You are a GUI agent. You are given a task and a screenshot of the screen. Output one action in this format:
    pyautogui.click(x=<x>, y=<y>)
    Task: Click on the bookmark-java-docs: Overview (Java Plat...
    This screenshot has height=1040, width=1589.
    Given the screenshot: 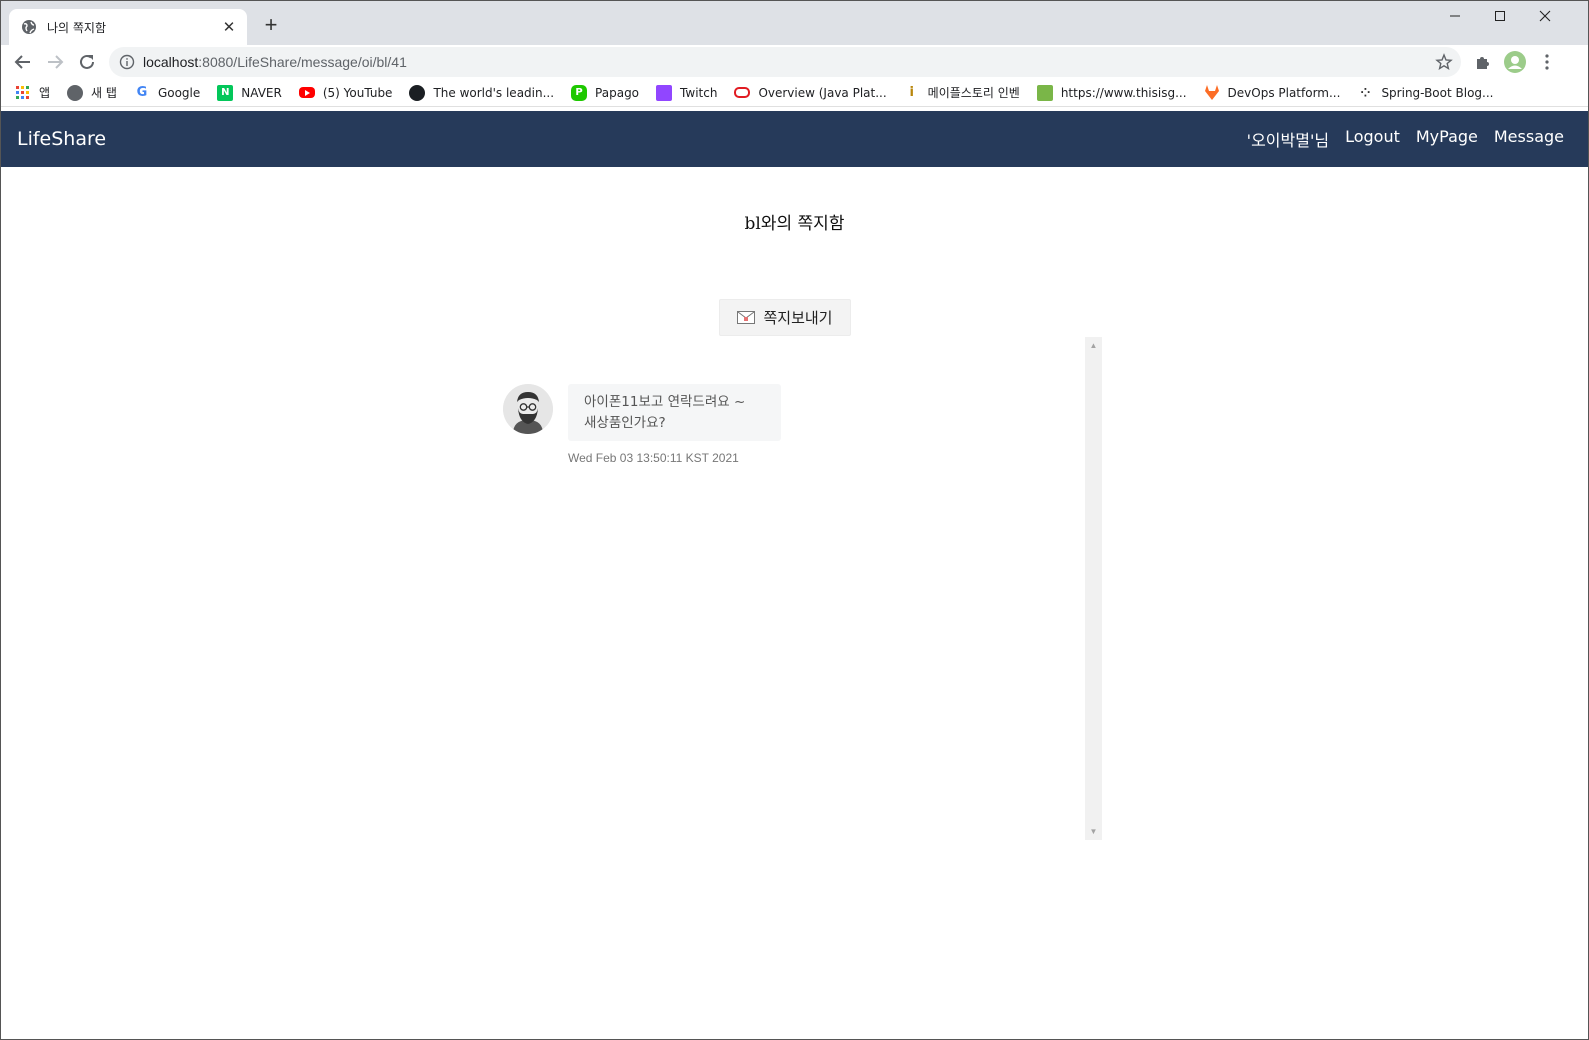 What is the action you would take?
    pyautogui.click(x=810, y=92)
    